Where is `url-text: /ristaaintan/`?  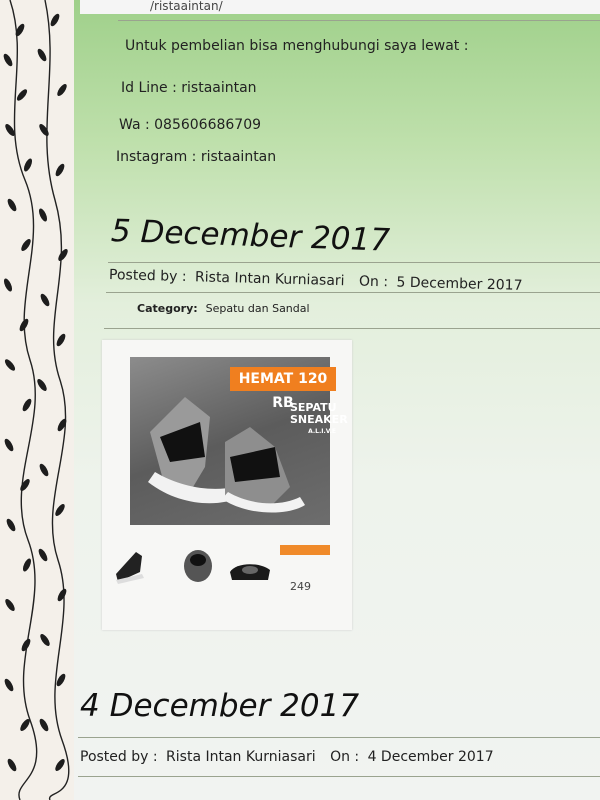
url-text: /ristaaintan/ is located at coordinates (186, 6).